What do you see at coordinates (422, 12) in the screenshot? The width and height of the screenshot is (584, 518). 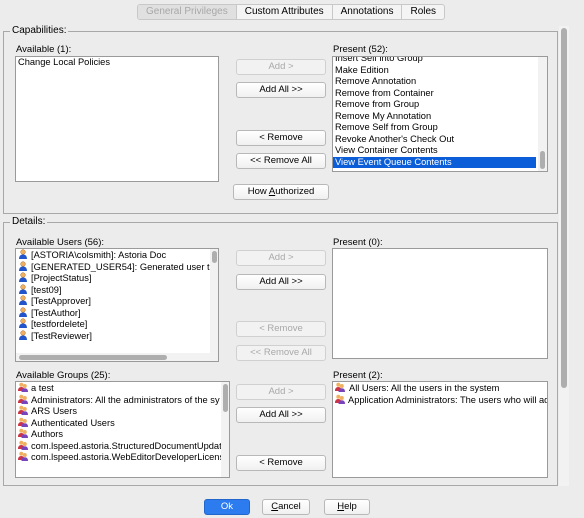 I see `tab-roles: Roles` at bounding box center [422, 12].